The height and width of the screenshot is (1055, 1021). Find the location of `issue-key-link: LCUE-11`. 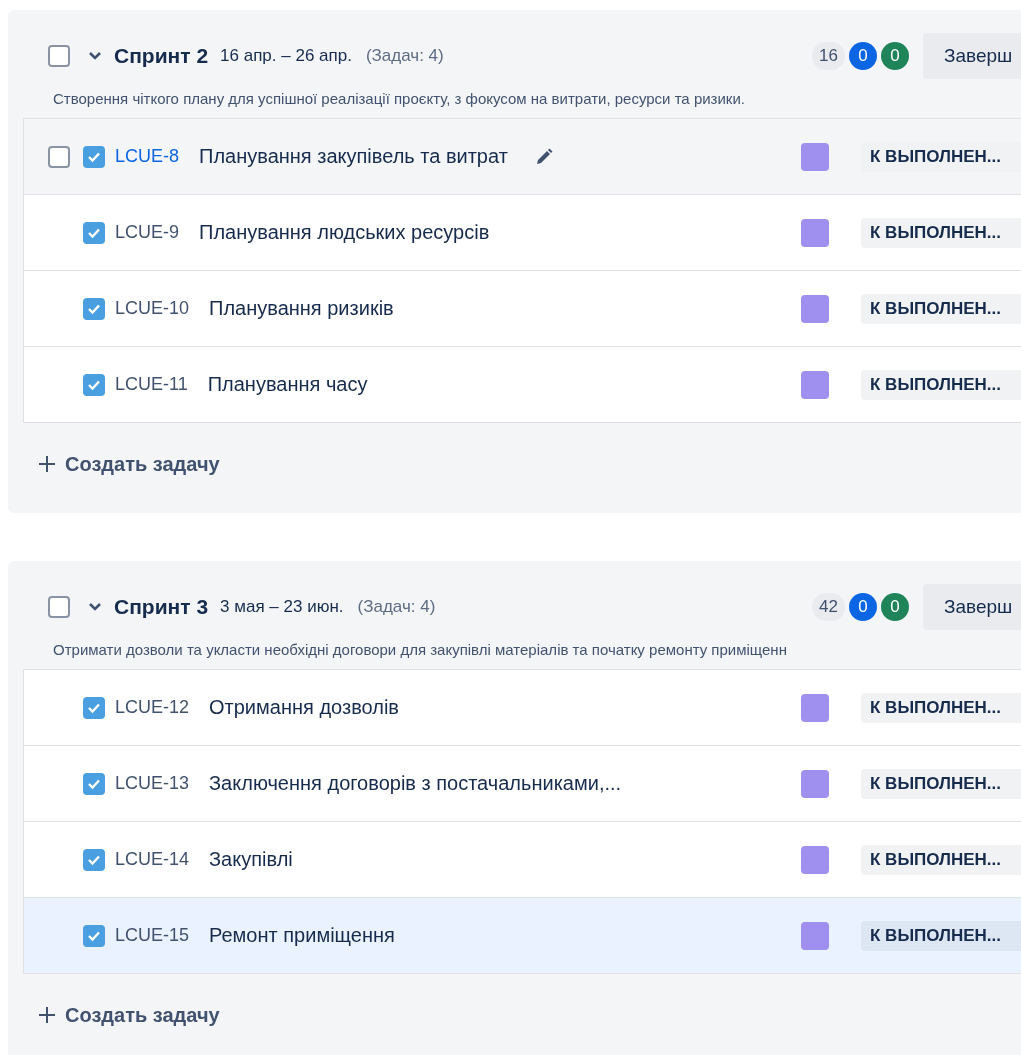

issue-key-link: LCUE-11 is located at coordinates (151, 384).